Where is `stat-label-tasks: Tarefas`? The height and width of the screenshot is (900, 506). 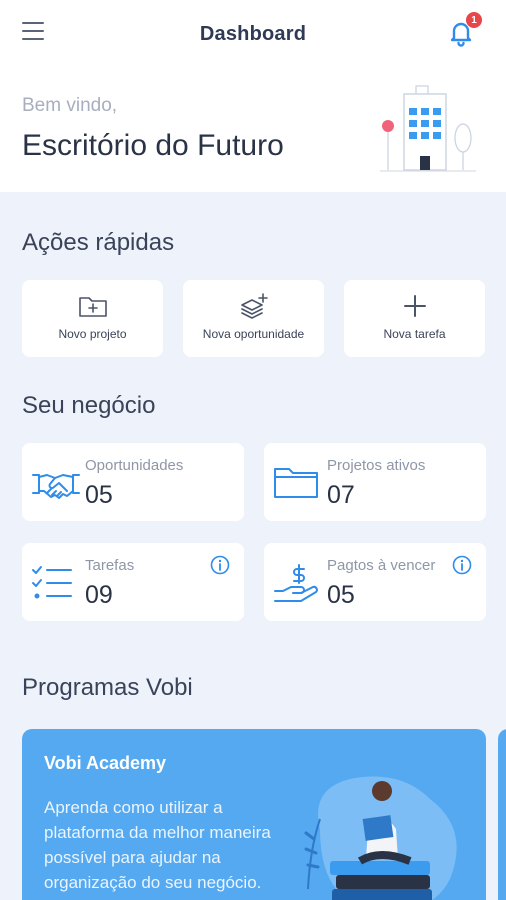 stat-label-tasks: Tarefas is located at coordinates (110, 565).